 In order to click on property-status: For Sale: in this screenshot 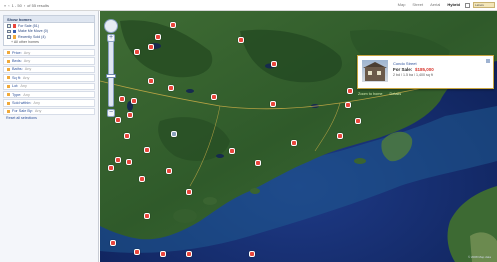, I will do `click(403, 69)`.